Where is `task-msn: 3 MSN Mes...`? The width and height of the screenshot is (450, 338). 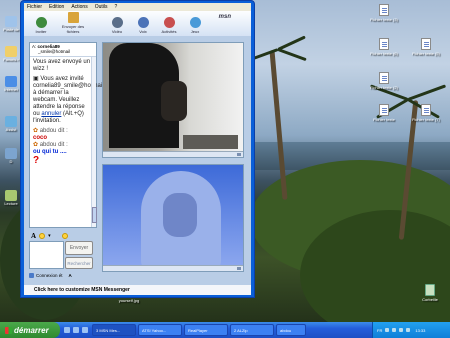 task-msn: 3 MSN Mes... is located at coordinates (114, 330).